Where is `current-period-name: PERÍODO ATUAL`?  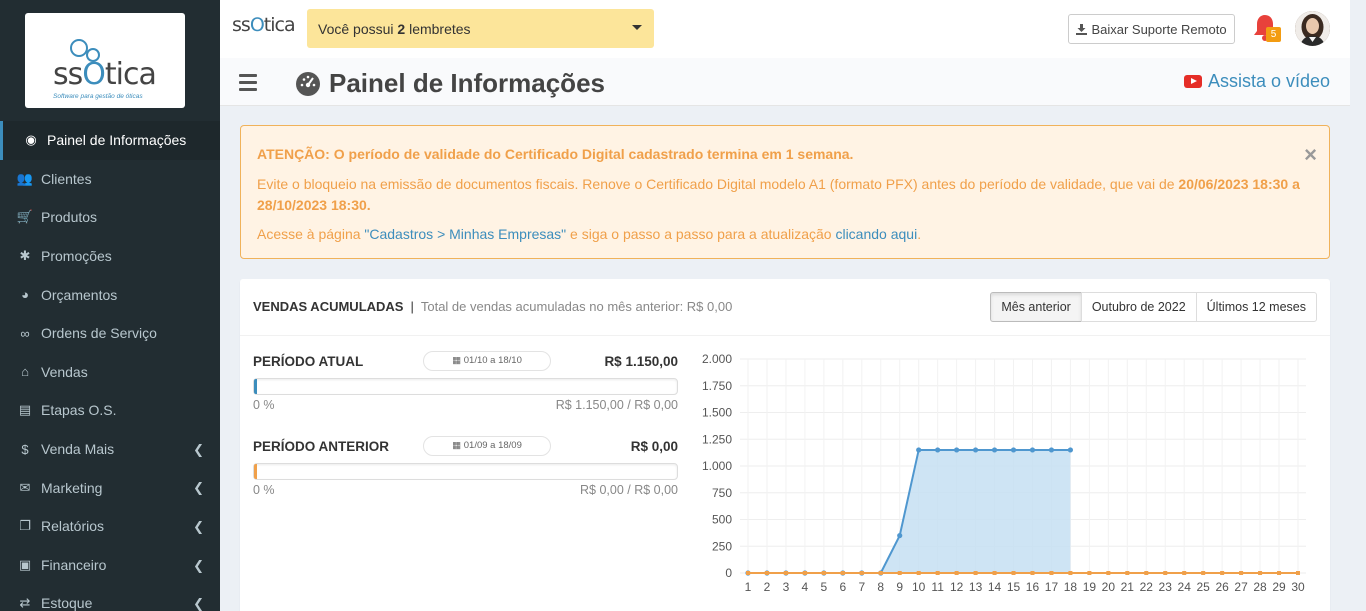
current-period-name: PERÍODO ATUAL is located at coordinates (308, 361).